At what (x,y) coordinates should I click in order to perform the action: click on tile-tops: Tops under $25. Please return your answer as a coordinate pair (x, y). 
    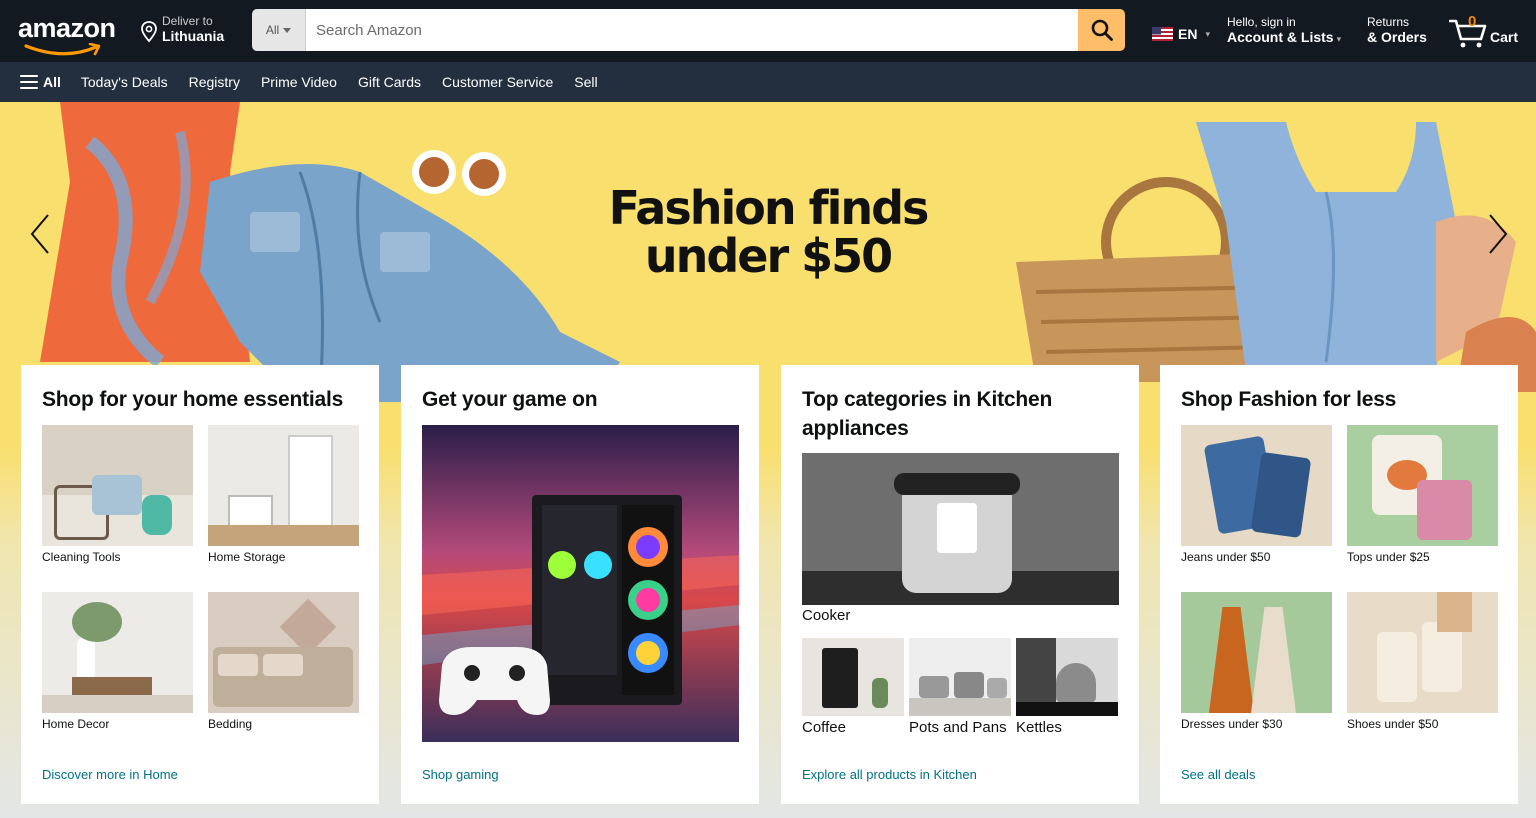
    Looking at the image, I should click on (1422, 494).